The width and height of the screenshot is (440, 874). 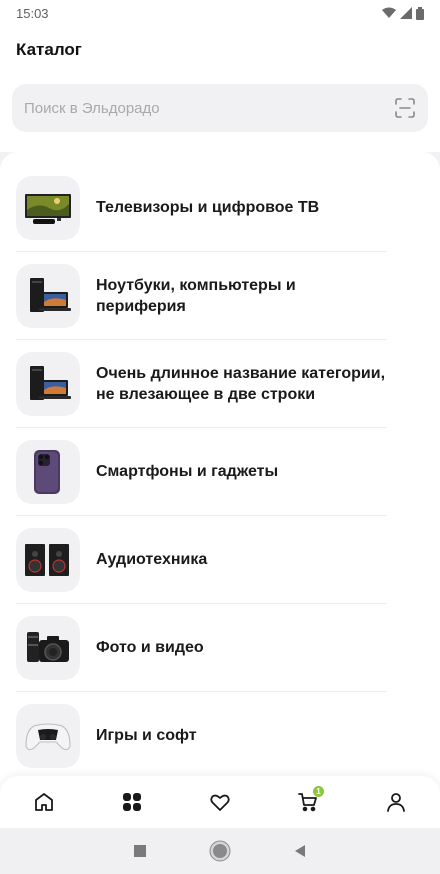 I want to click on category-item-audio: Аудиотехника, so click(x=201, y=560).